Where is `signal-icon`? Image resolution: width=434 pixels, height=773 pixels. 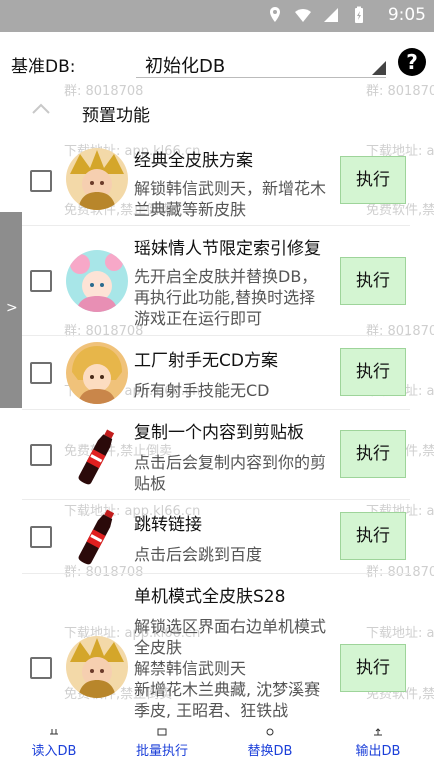 signal-icon is located at coordinates (331, 15).